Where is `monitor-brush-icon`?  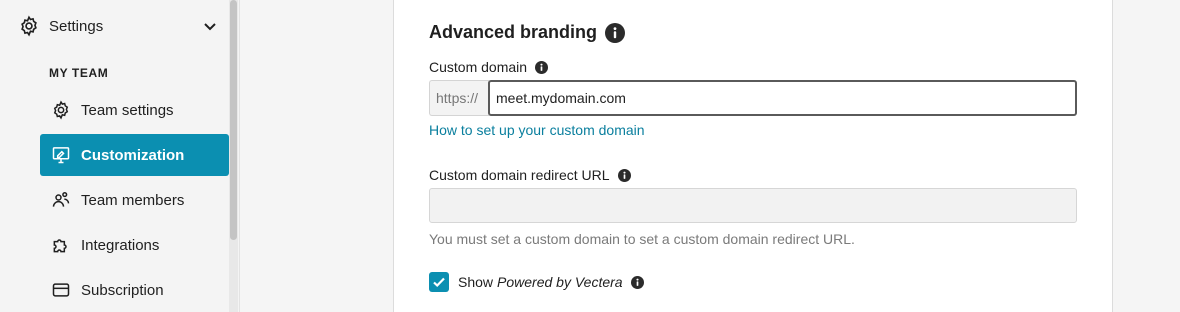 monitor-brush-icon is located at coordinates (61, 155).